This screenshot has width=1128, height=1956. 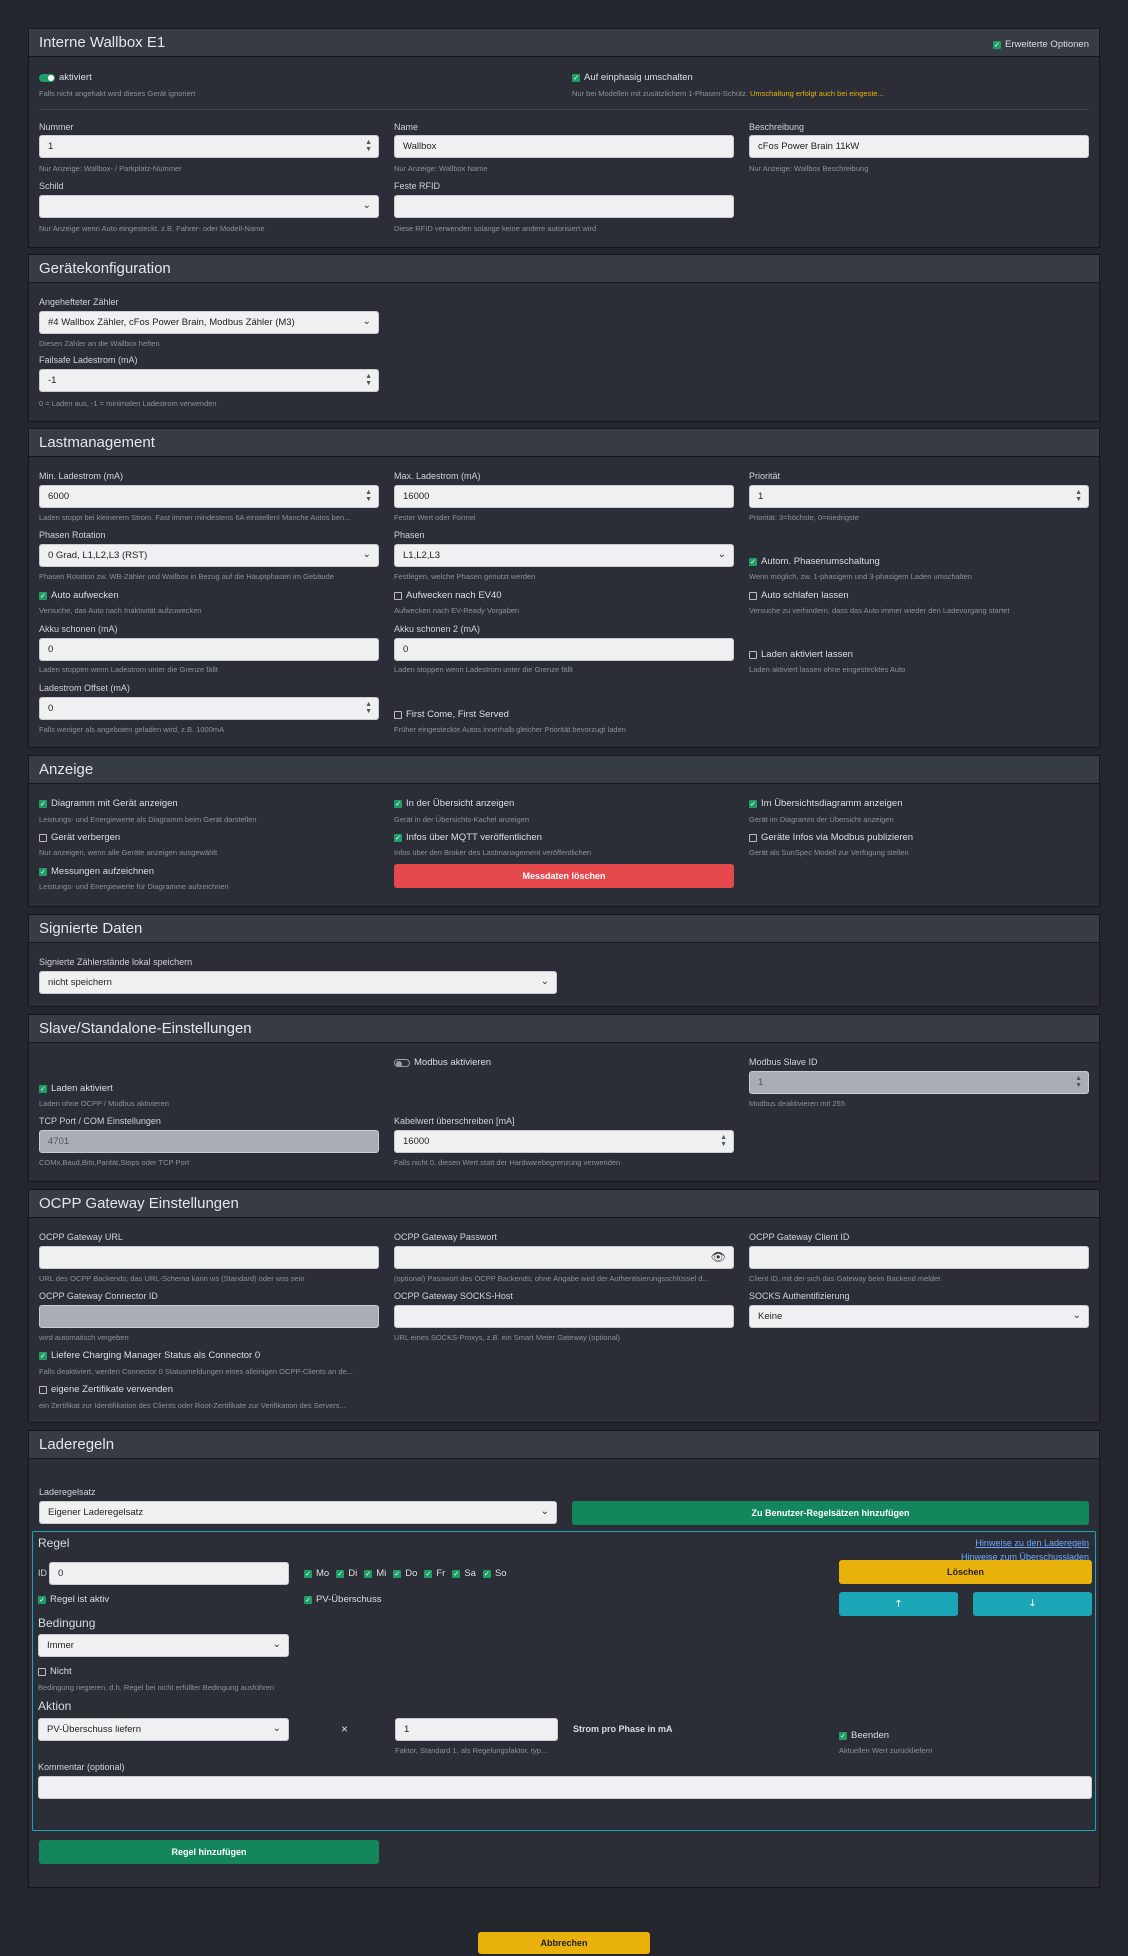 What do you see at coordinates (919, 146) in the screenshot?
I see `beschreibung-input: cFos Power Brain 11kW` at bounding box center [919, 146].